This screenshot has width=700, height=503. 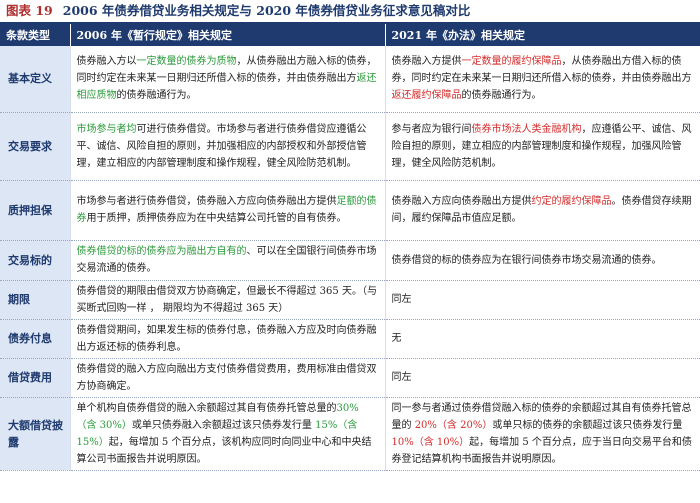 I want to click on rule-text: 或单只债券融入余额超过该只债券发行量, so click(x=223, y=425).